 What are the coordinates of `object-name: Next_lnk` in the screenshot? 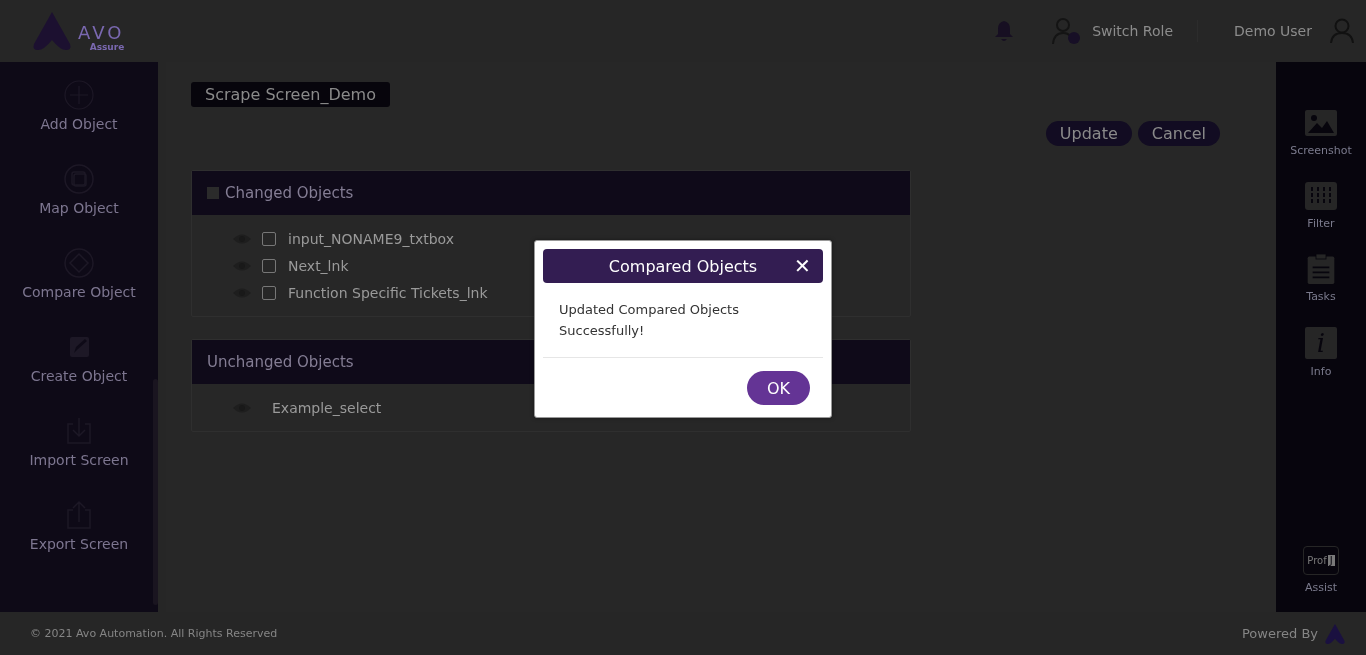 It's located at (318, 265).